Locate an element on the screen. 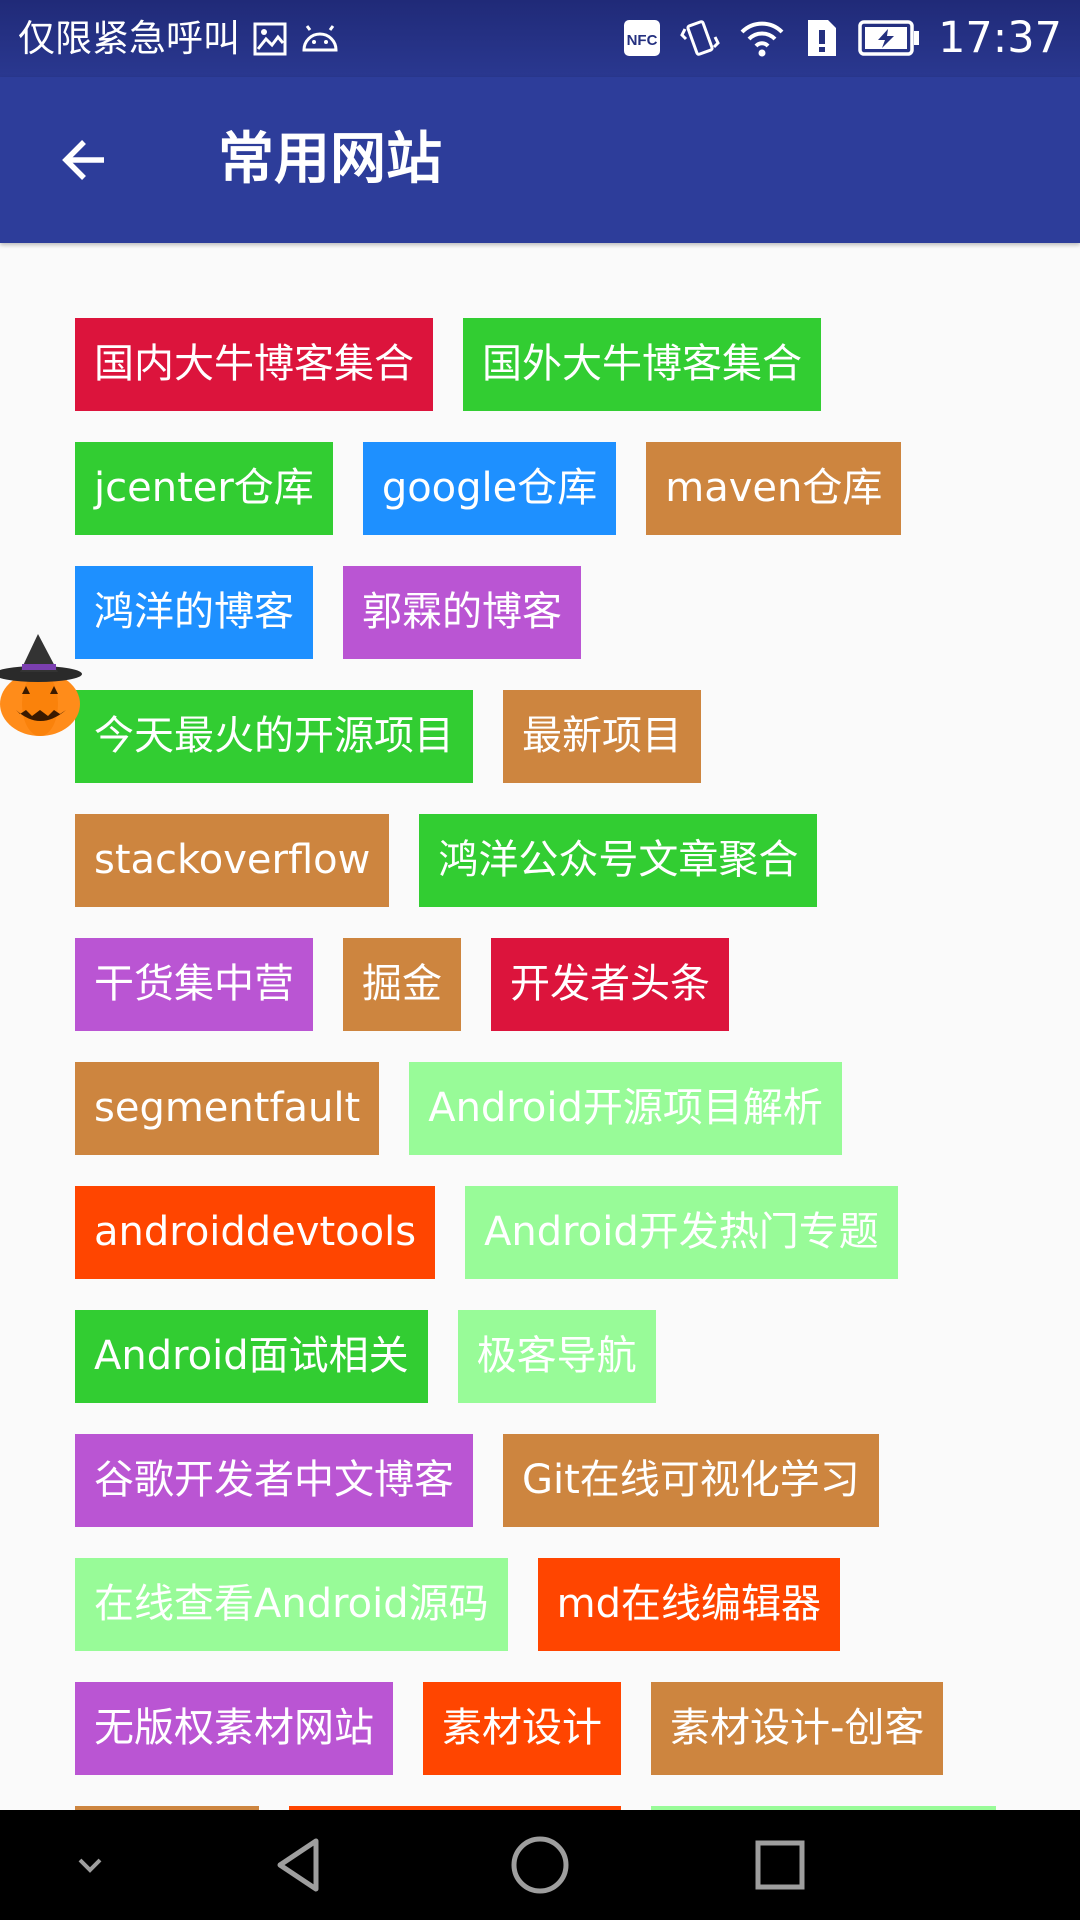 This screenshot has width=1080, height=1920. tag-item: 开发者头条 is located at coordinates (610, 984).